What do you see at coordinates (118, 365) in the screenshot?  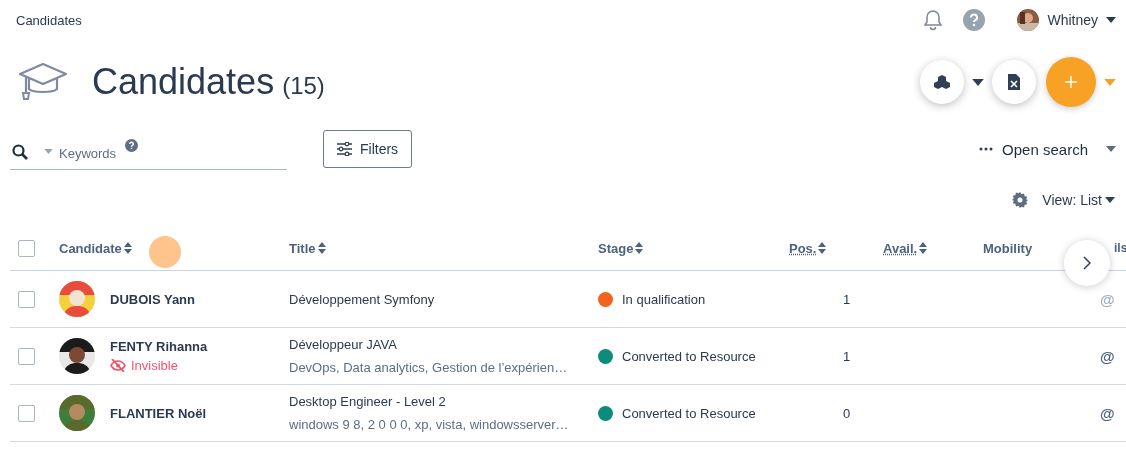 I see `eye-slash-icon` at bounding box center [118, 365].